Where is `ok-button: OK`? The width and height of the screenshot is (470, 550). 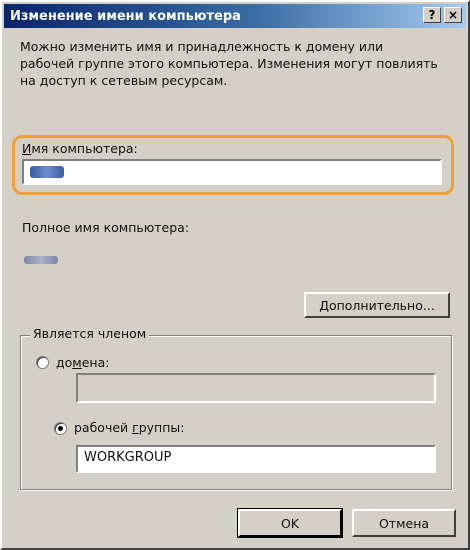
ok-button: OK is located at coordinates (290, 523).